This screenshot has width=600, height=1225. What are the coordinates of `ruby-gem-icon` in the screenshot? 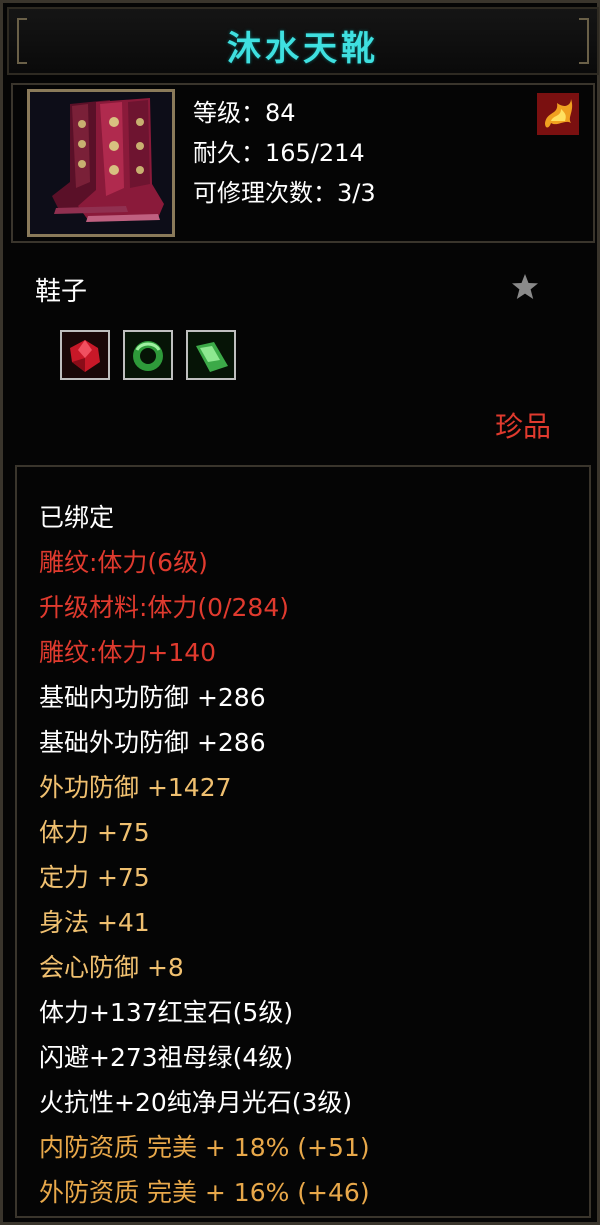 It's located at (85, 355).